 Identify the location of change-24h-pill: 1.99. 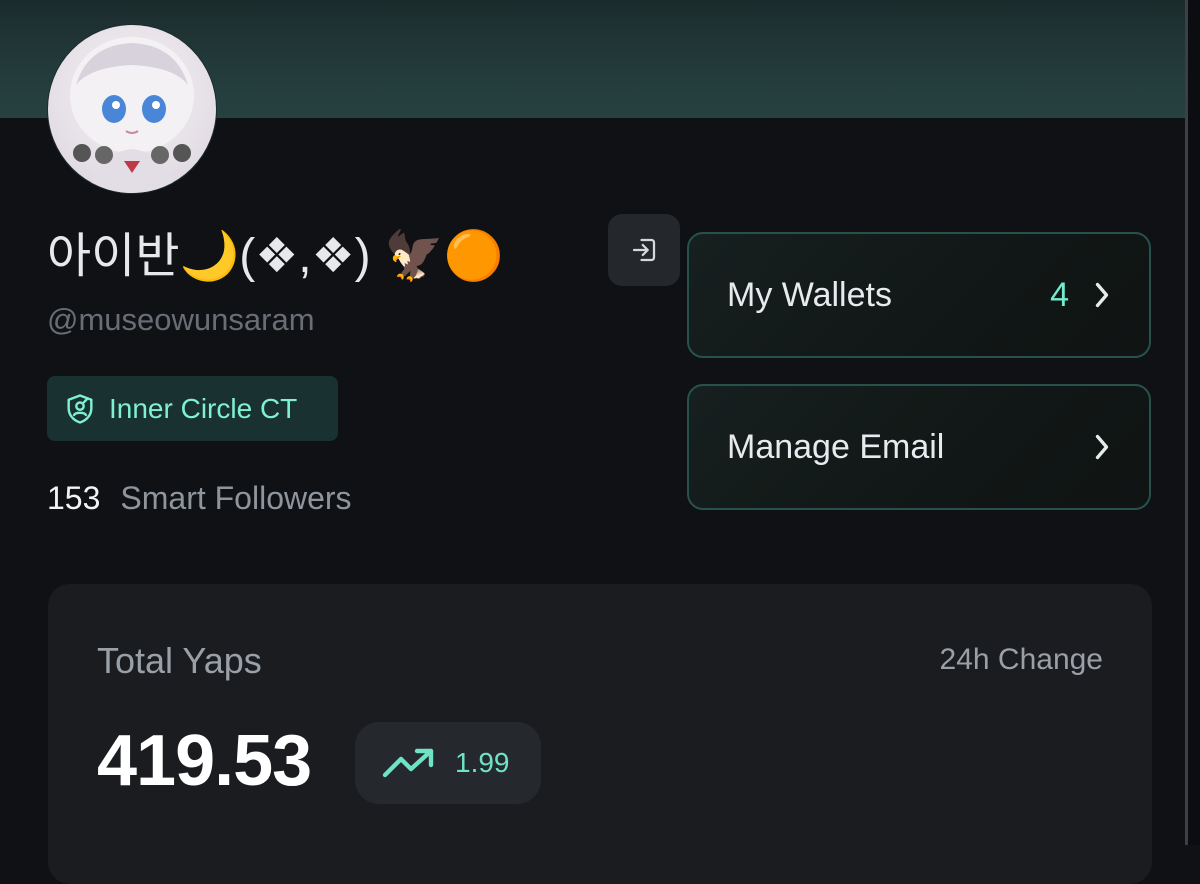
(448, 763).